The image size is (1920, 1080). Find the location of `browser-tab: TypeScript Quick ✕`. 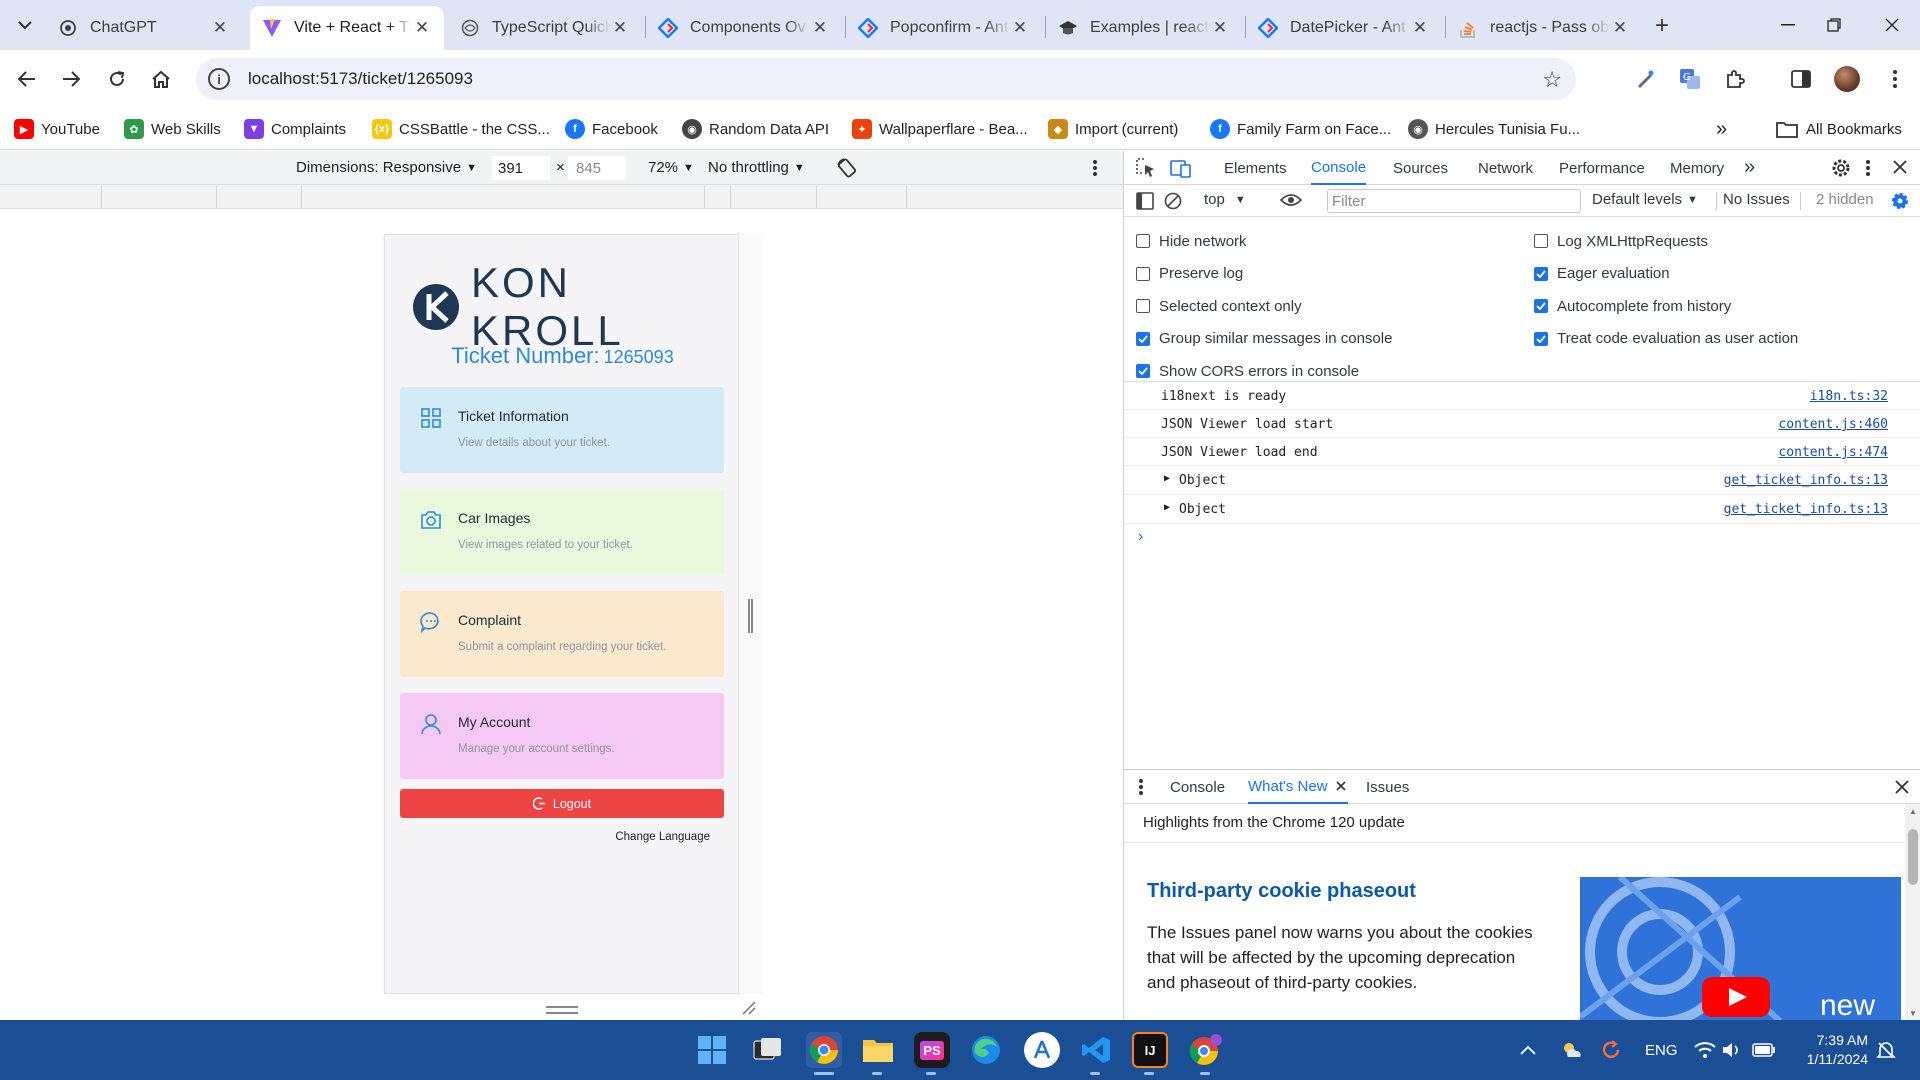

browser-tab: TypeScript Quick ✕ is located at coordinates (545, 28).